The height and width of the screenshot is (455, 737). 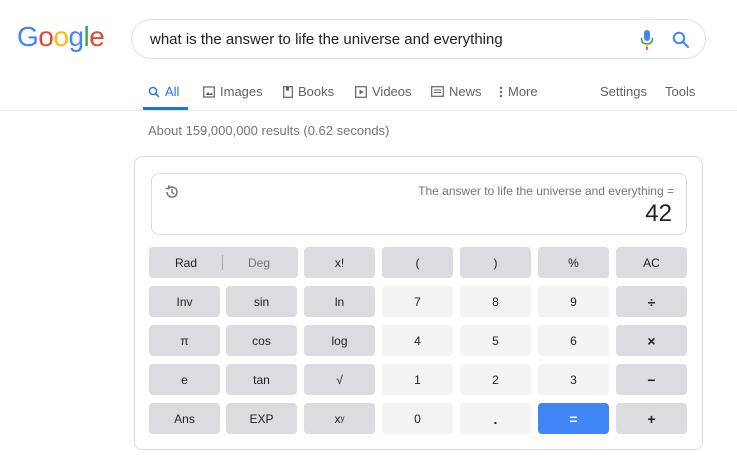 I want to click on digit-9-button: 9, so click(x=573, y=301).